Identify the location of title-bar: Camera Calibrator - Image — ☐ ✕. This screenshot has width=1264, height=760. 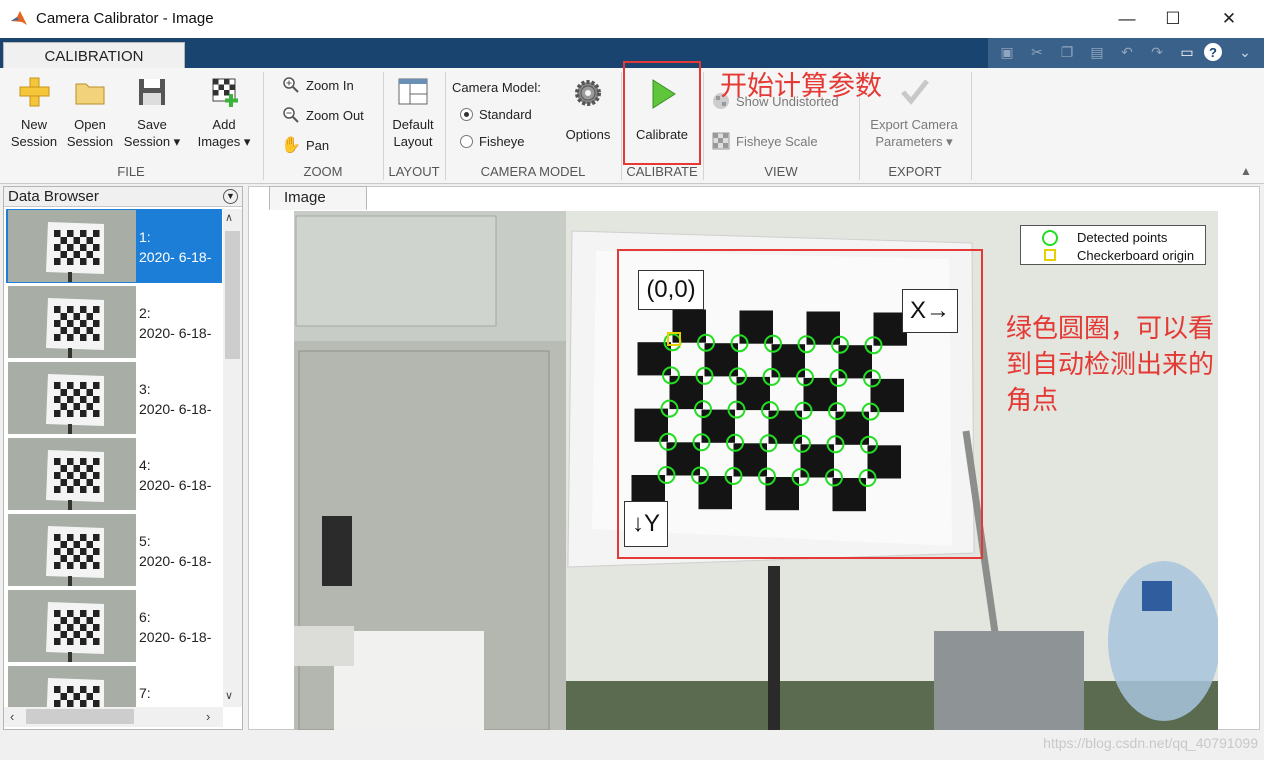
(632, 19).